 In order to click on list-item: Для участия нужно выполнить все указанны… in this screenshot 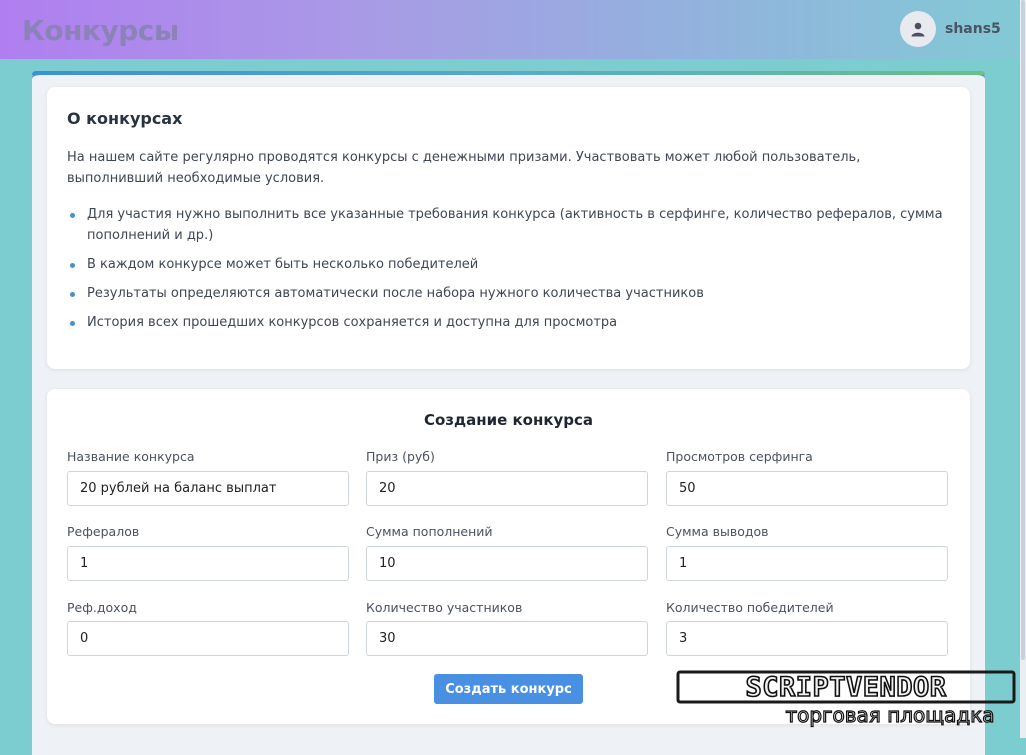, I will do `click(507, 225)`.